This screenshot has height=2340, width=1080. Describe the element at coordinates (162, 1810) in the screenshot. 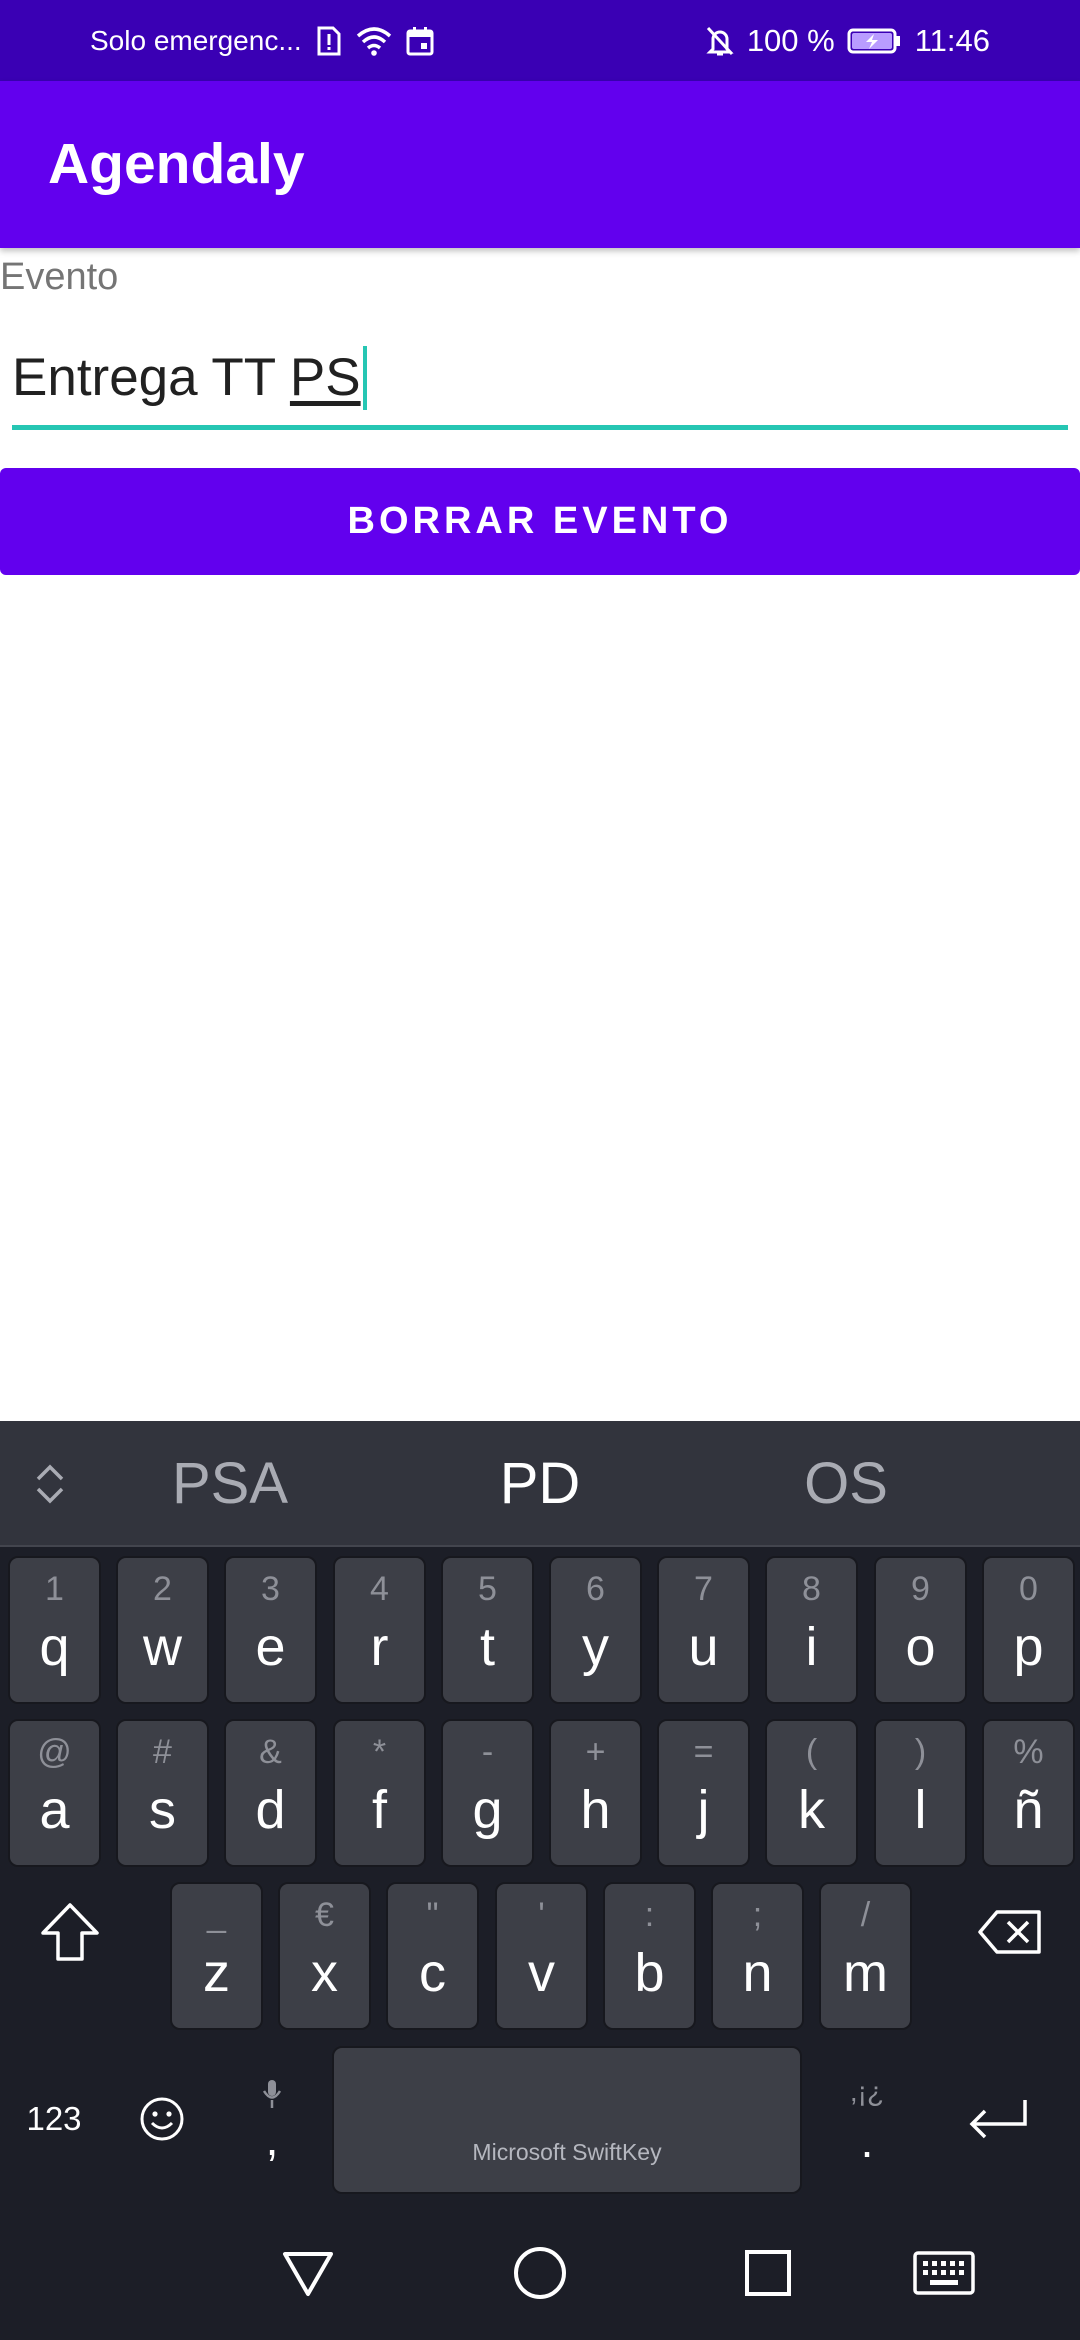

I see `key-label: s` at that location.